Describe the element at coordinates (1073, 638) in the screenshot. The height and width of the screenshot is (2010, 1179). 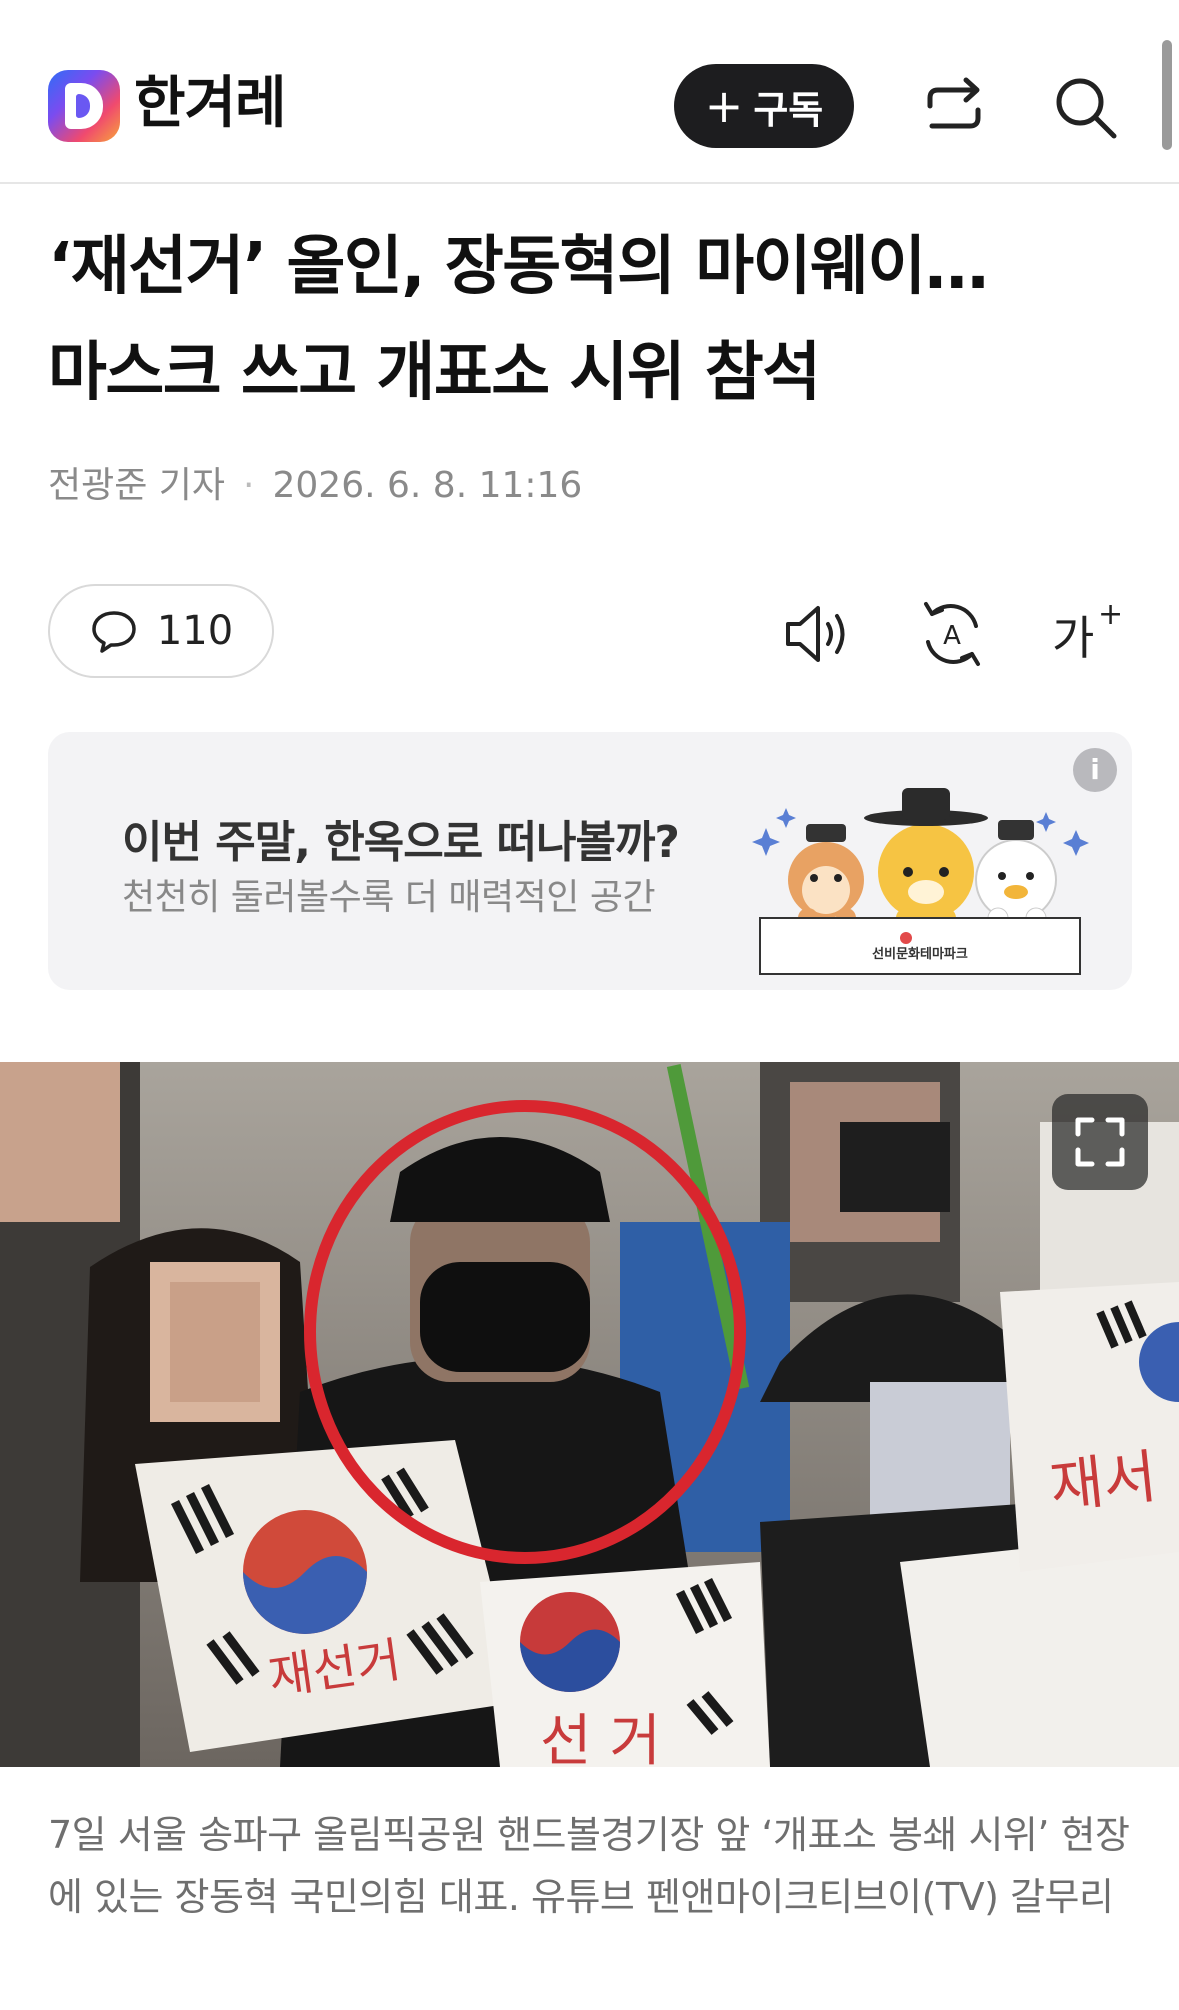
I see `font-size-glyph: 가` at that location.